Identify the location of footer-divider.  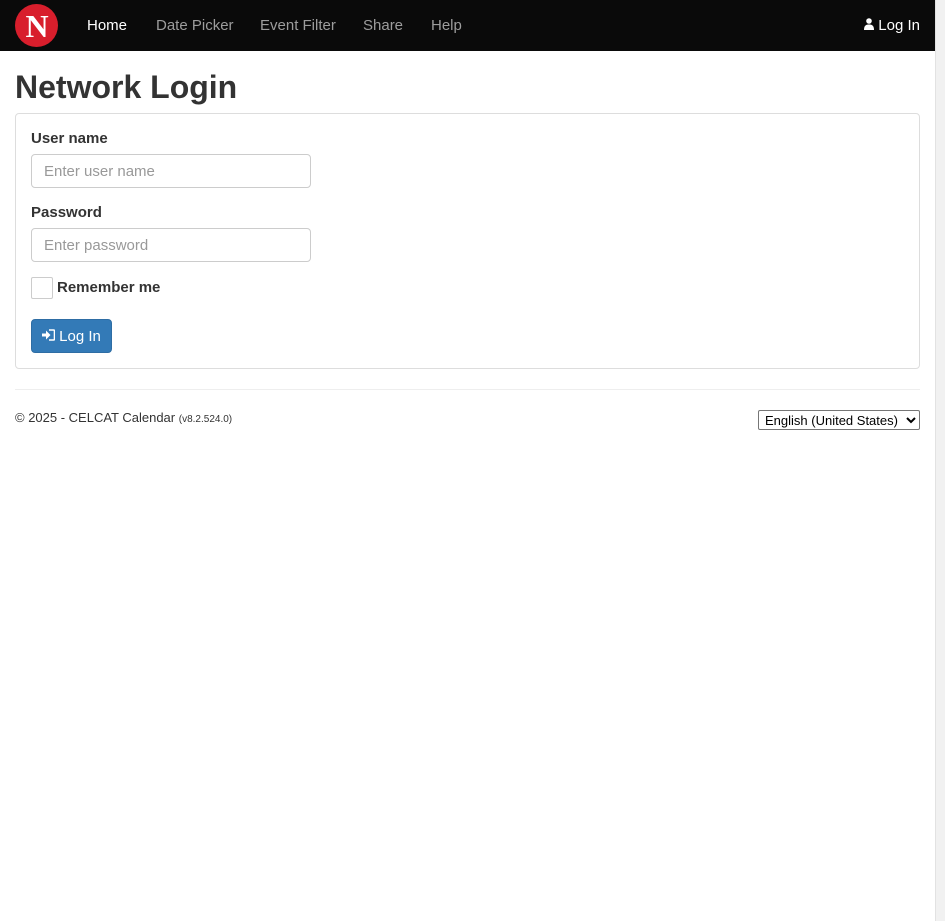
(467, 389).